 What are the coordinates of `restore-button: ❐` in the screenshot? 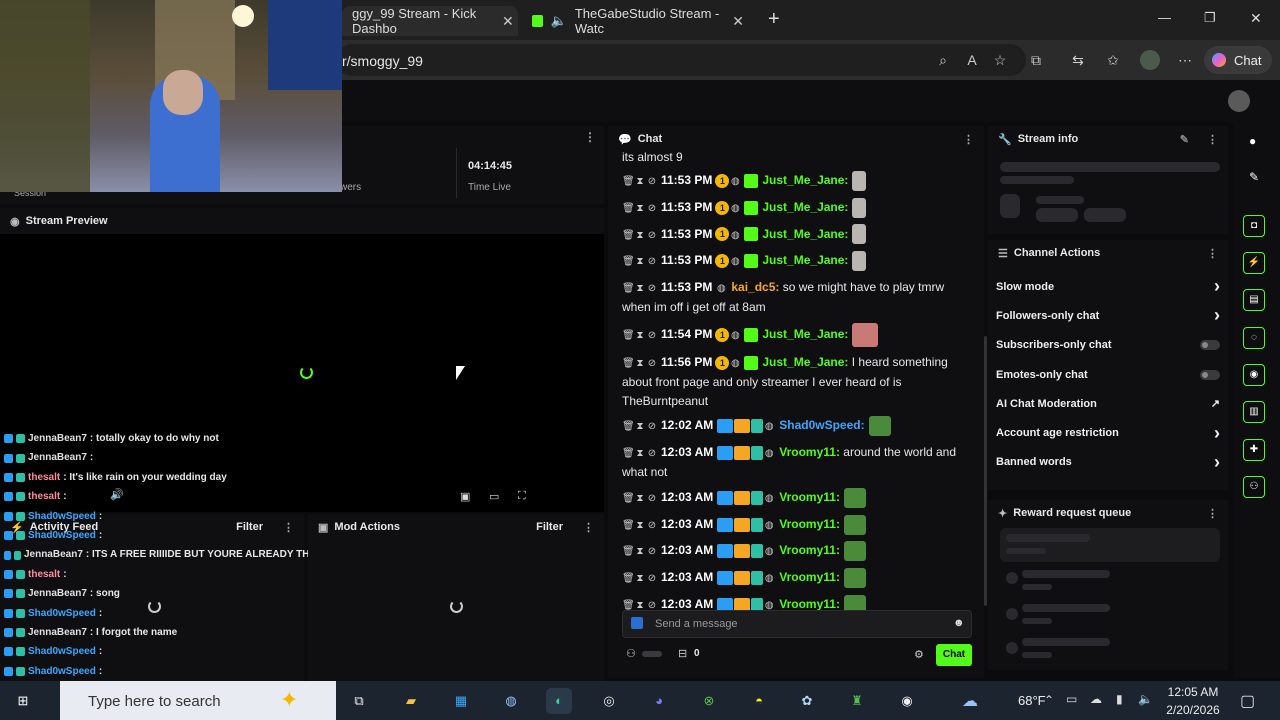 It's located at (1210, 18).